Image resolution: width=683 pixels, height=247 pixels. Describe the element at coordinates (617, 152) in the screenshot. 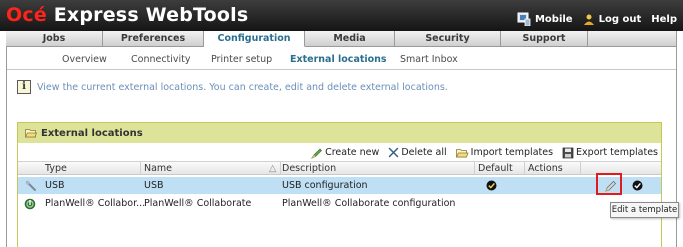

I see `export-templates-label: Export templates` at that location.